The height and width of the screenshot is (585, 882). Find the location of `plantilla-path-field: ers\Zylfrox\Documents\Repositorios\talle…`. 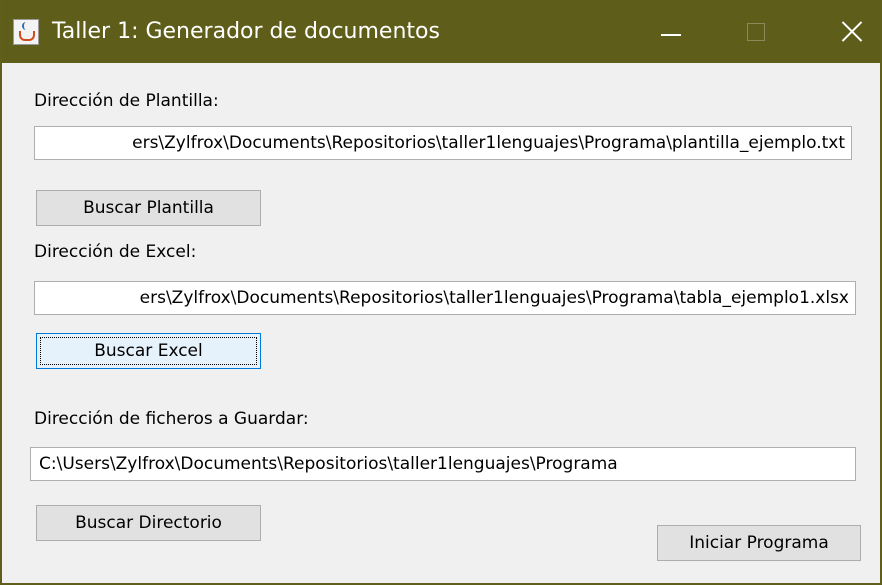

plantilla-path-field: ers\Zylfrox\Documents\Repositorios\talle… is located at coordinates (443, 143).